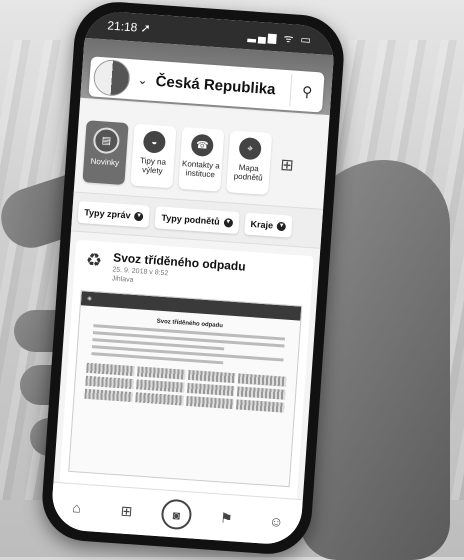  I want to click on backpack-icon: ◒, so click(154, 142).